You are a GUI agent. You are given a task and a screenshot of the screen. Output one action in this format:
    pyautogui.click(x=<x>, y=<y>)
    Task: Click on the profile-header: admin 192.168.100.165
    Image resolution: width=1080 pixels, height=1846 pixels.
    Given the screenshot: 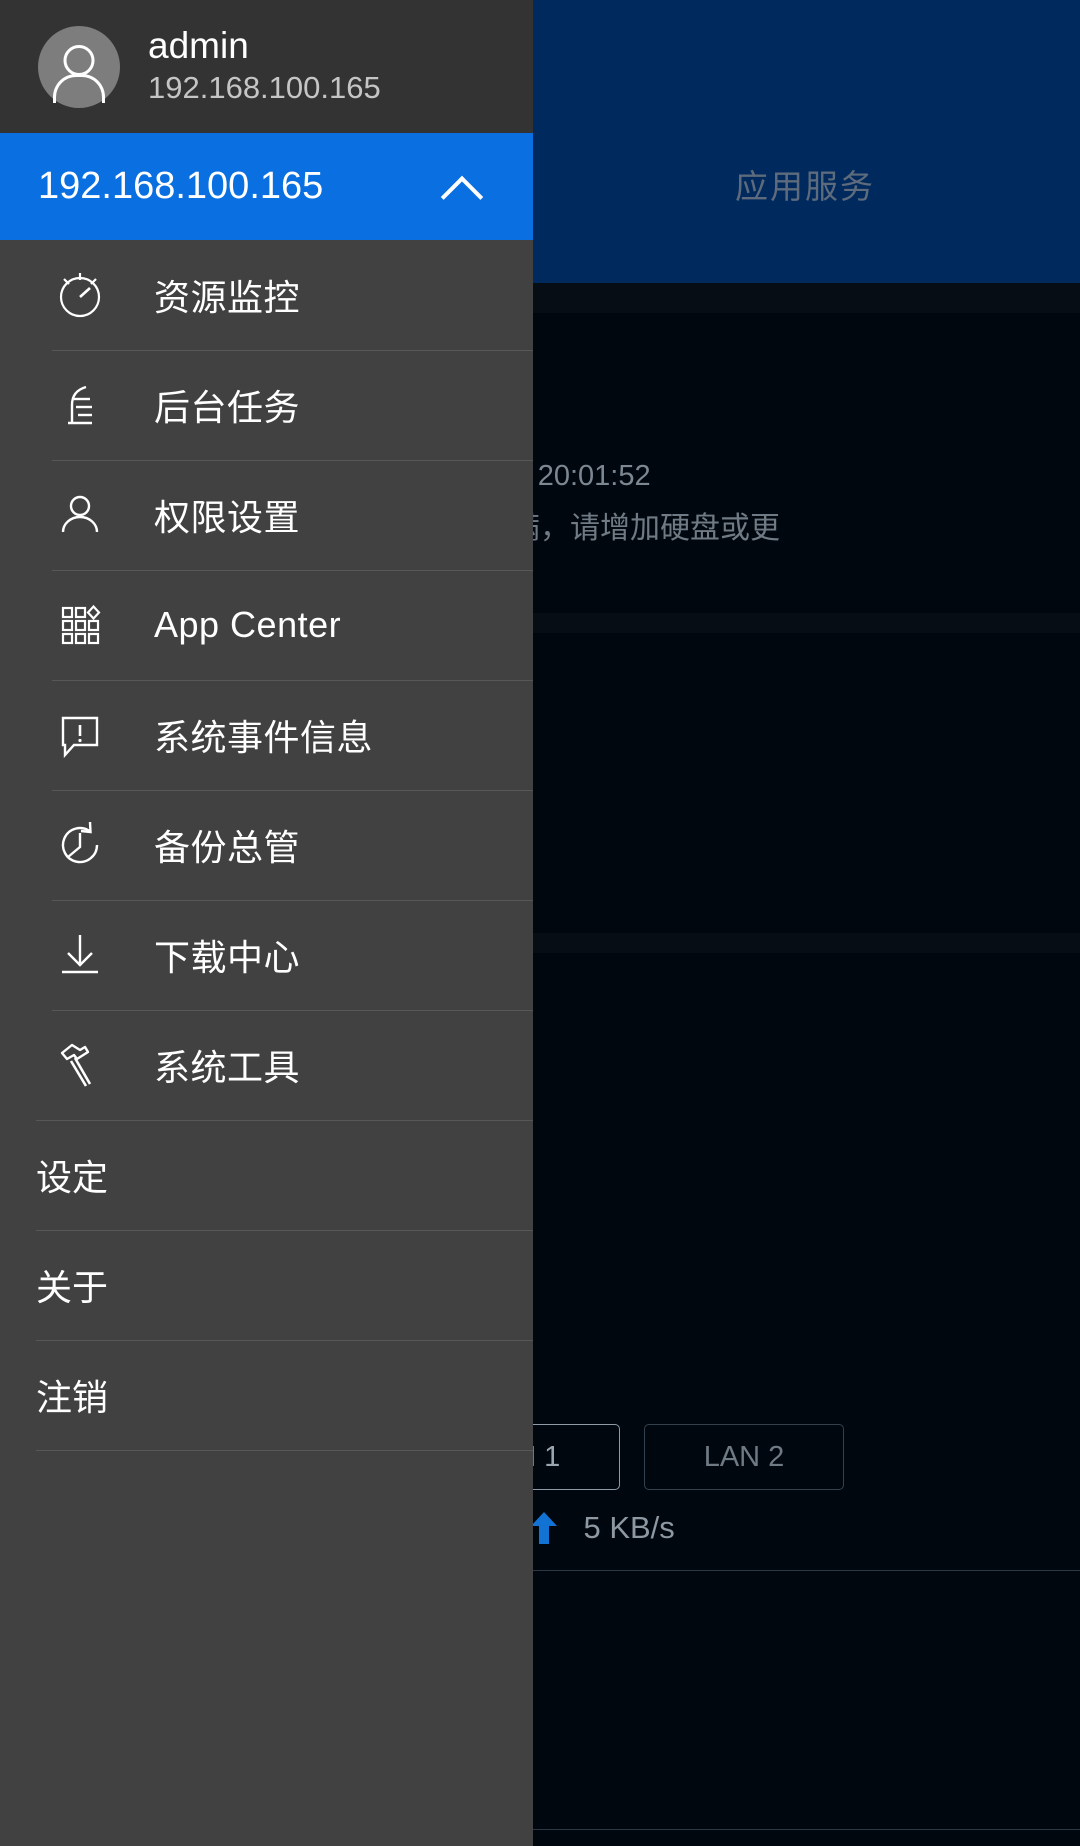 What is the action you would take?
    pyautogui.click(x=266, y=66)
    